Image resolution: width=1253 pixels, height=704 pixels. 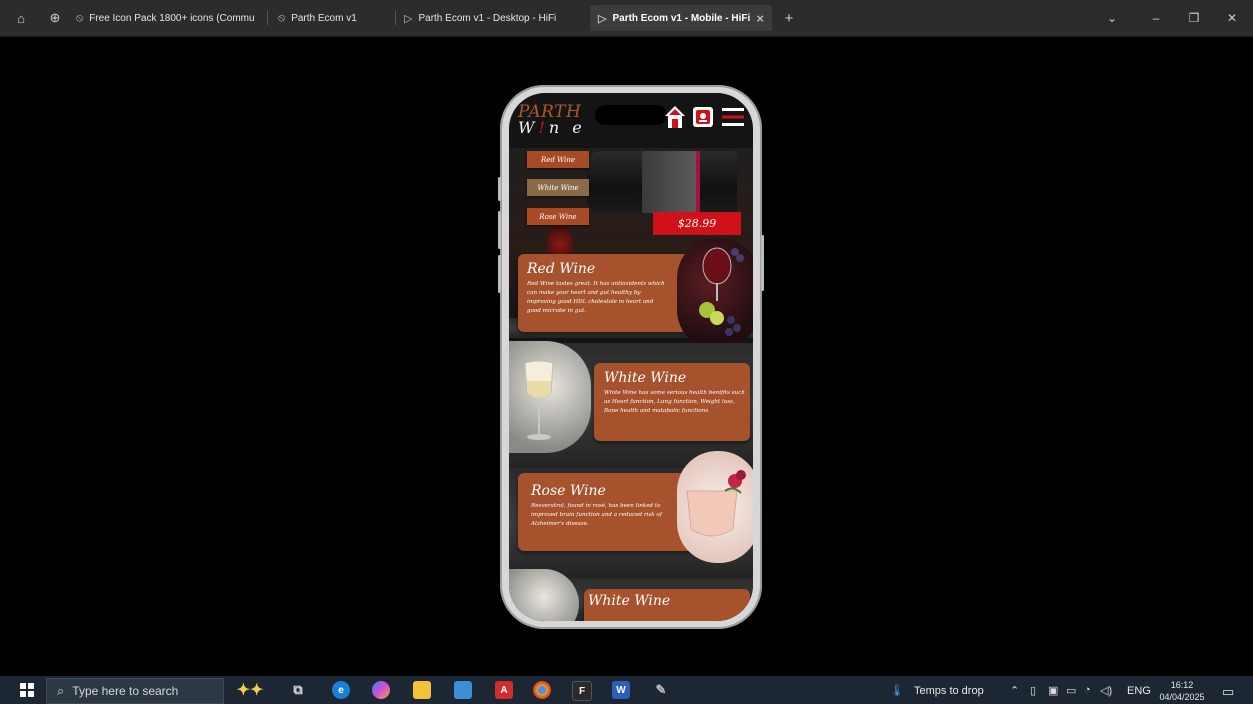 What do you see at coordinates (1182, 691) in the screenshot?
I see `clock: 16:12 04/04/2025` at bounding box center [1182, 691].